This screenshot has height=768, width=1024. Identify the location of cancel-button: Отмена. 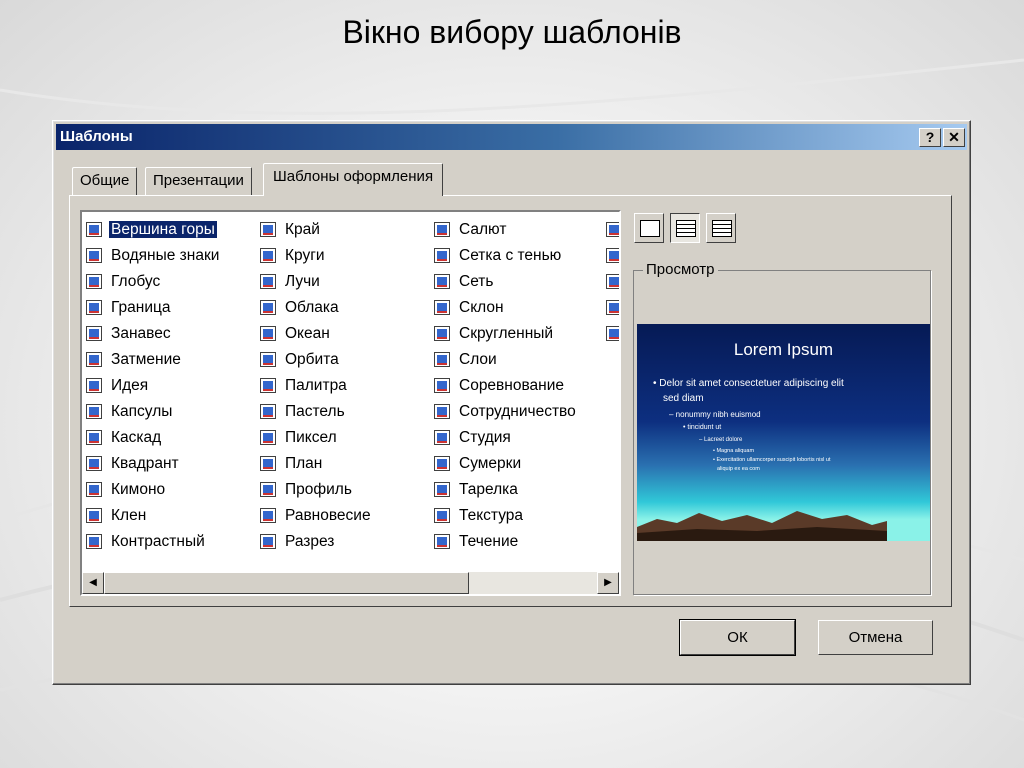
(875, 637).